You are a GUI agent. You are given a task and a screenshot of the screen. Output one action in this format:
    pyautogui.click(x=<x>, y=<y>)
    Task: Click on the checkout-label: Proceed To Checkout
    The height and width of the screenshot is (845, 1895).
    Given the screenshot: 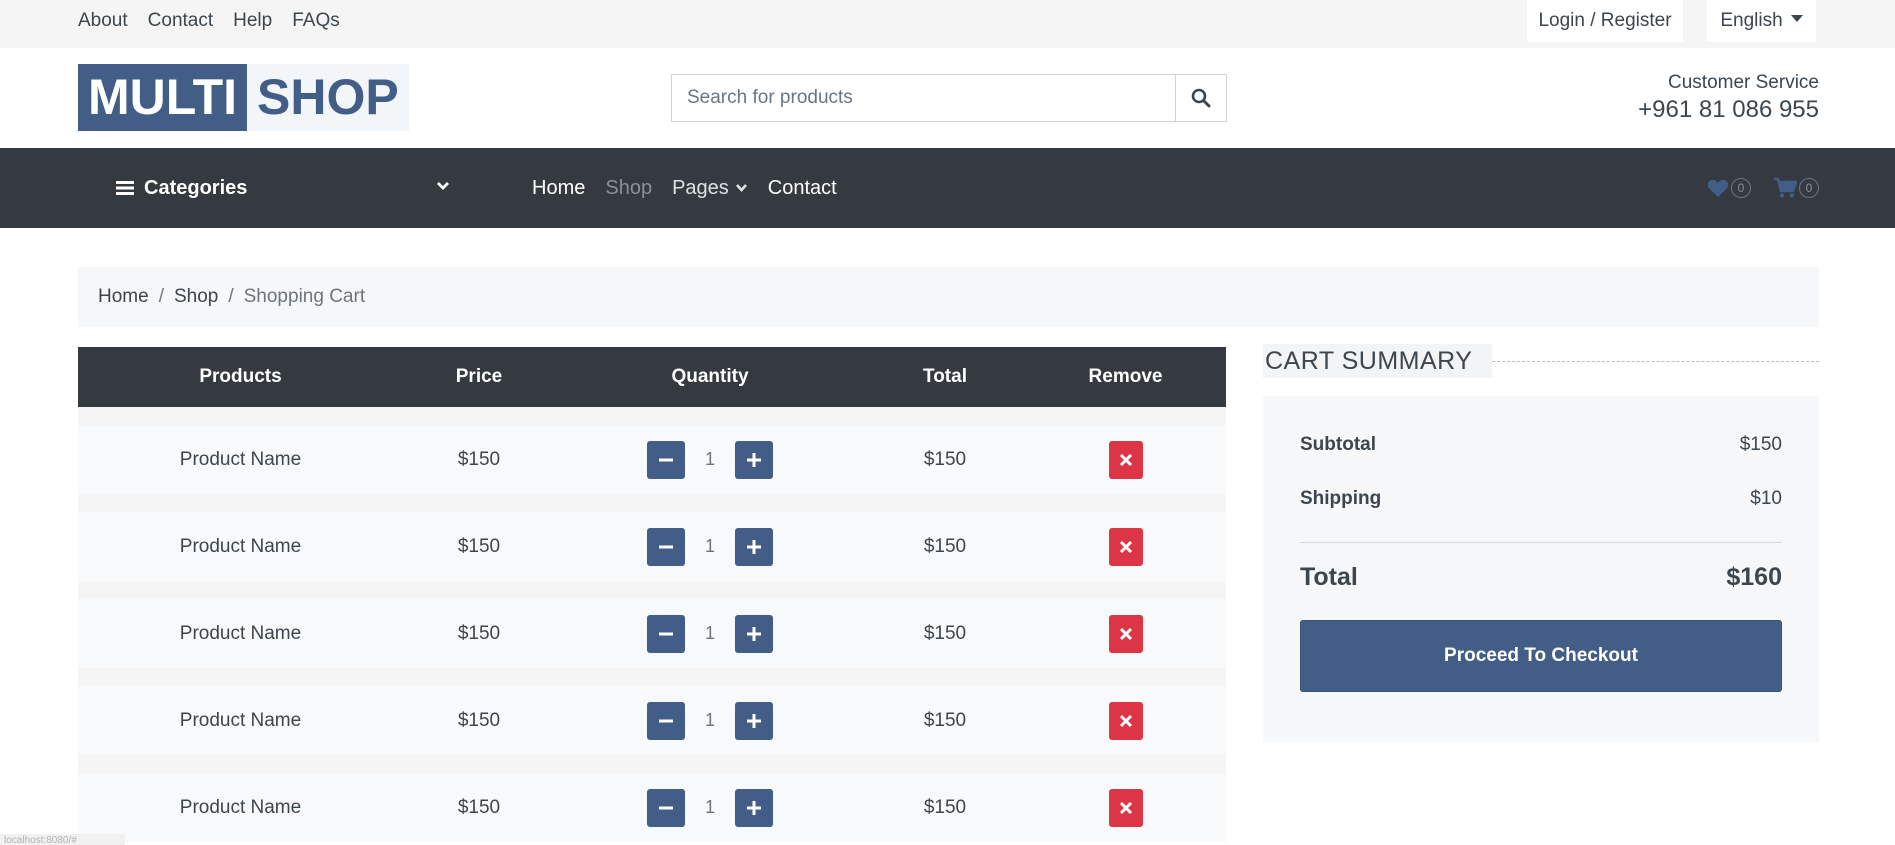 What is the action you would take?
    pyautogui.click(x=1541, y=655)
    